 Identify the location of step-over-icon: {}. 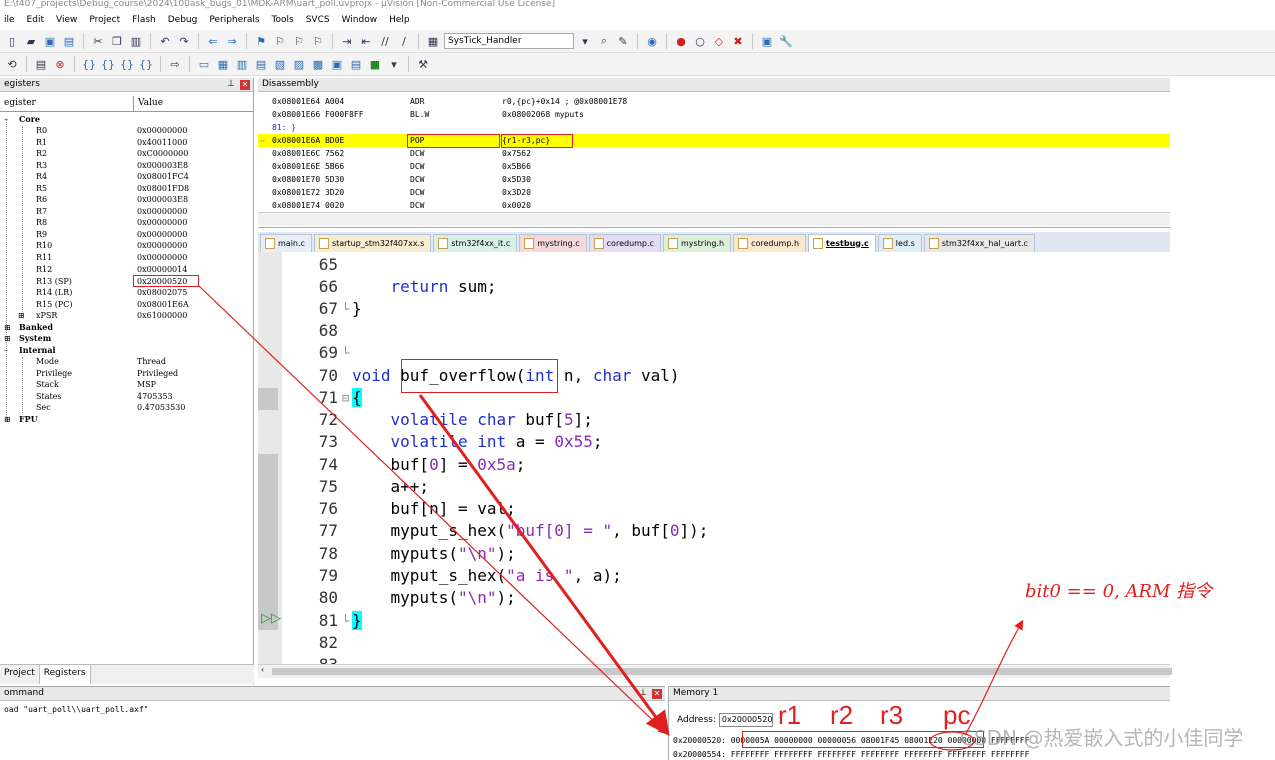
(108, 64).